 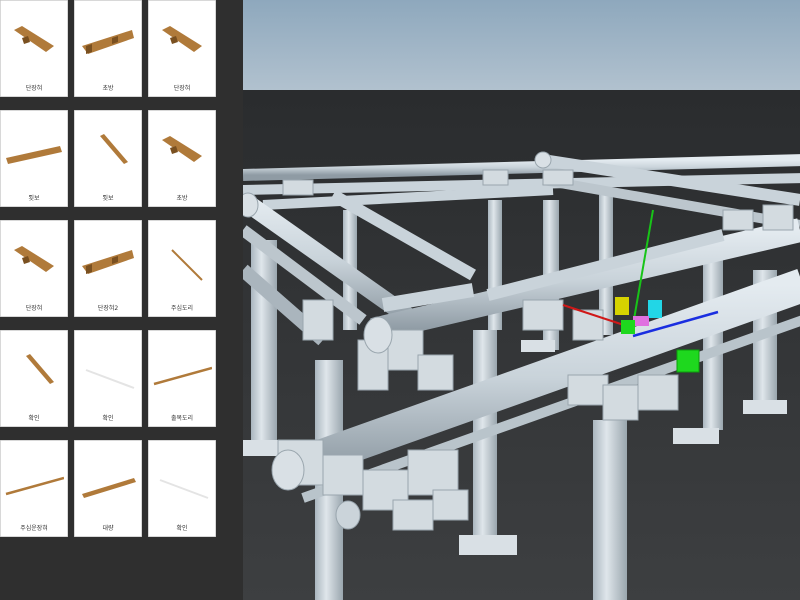 I want to click on gizmo-plane-handle-cyan, so click(x=655, y=309).